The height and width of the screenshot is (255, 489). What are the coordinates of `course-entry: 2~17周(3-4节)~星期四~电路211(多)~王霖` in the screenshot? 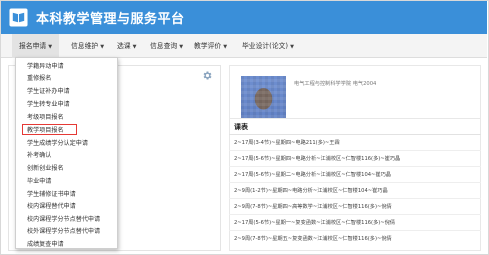 It's located at (287, 143).